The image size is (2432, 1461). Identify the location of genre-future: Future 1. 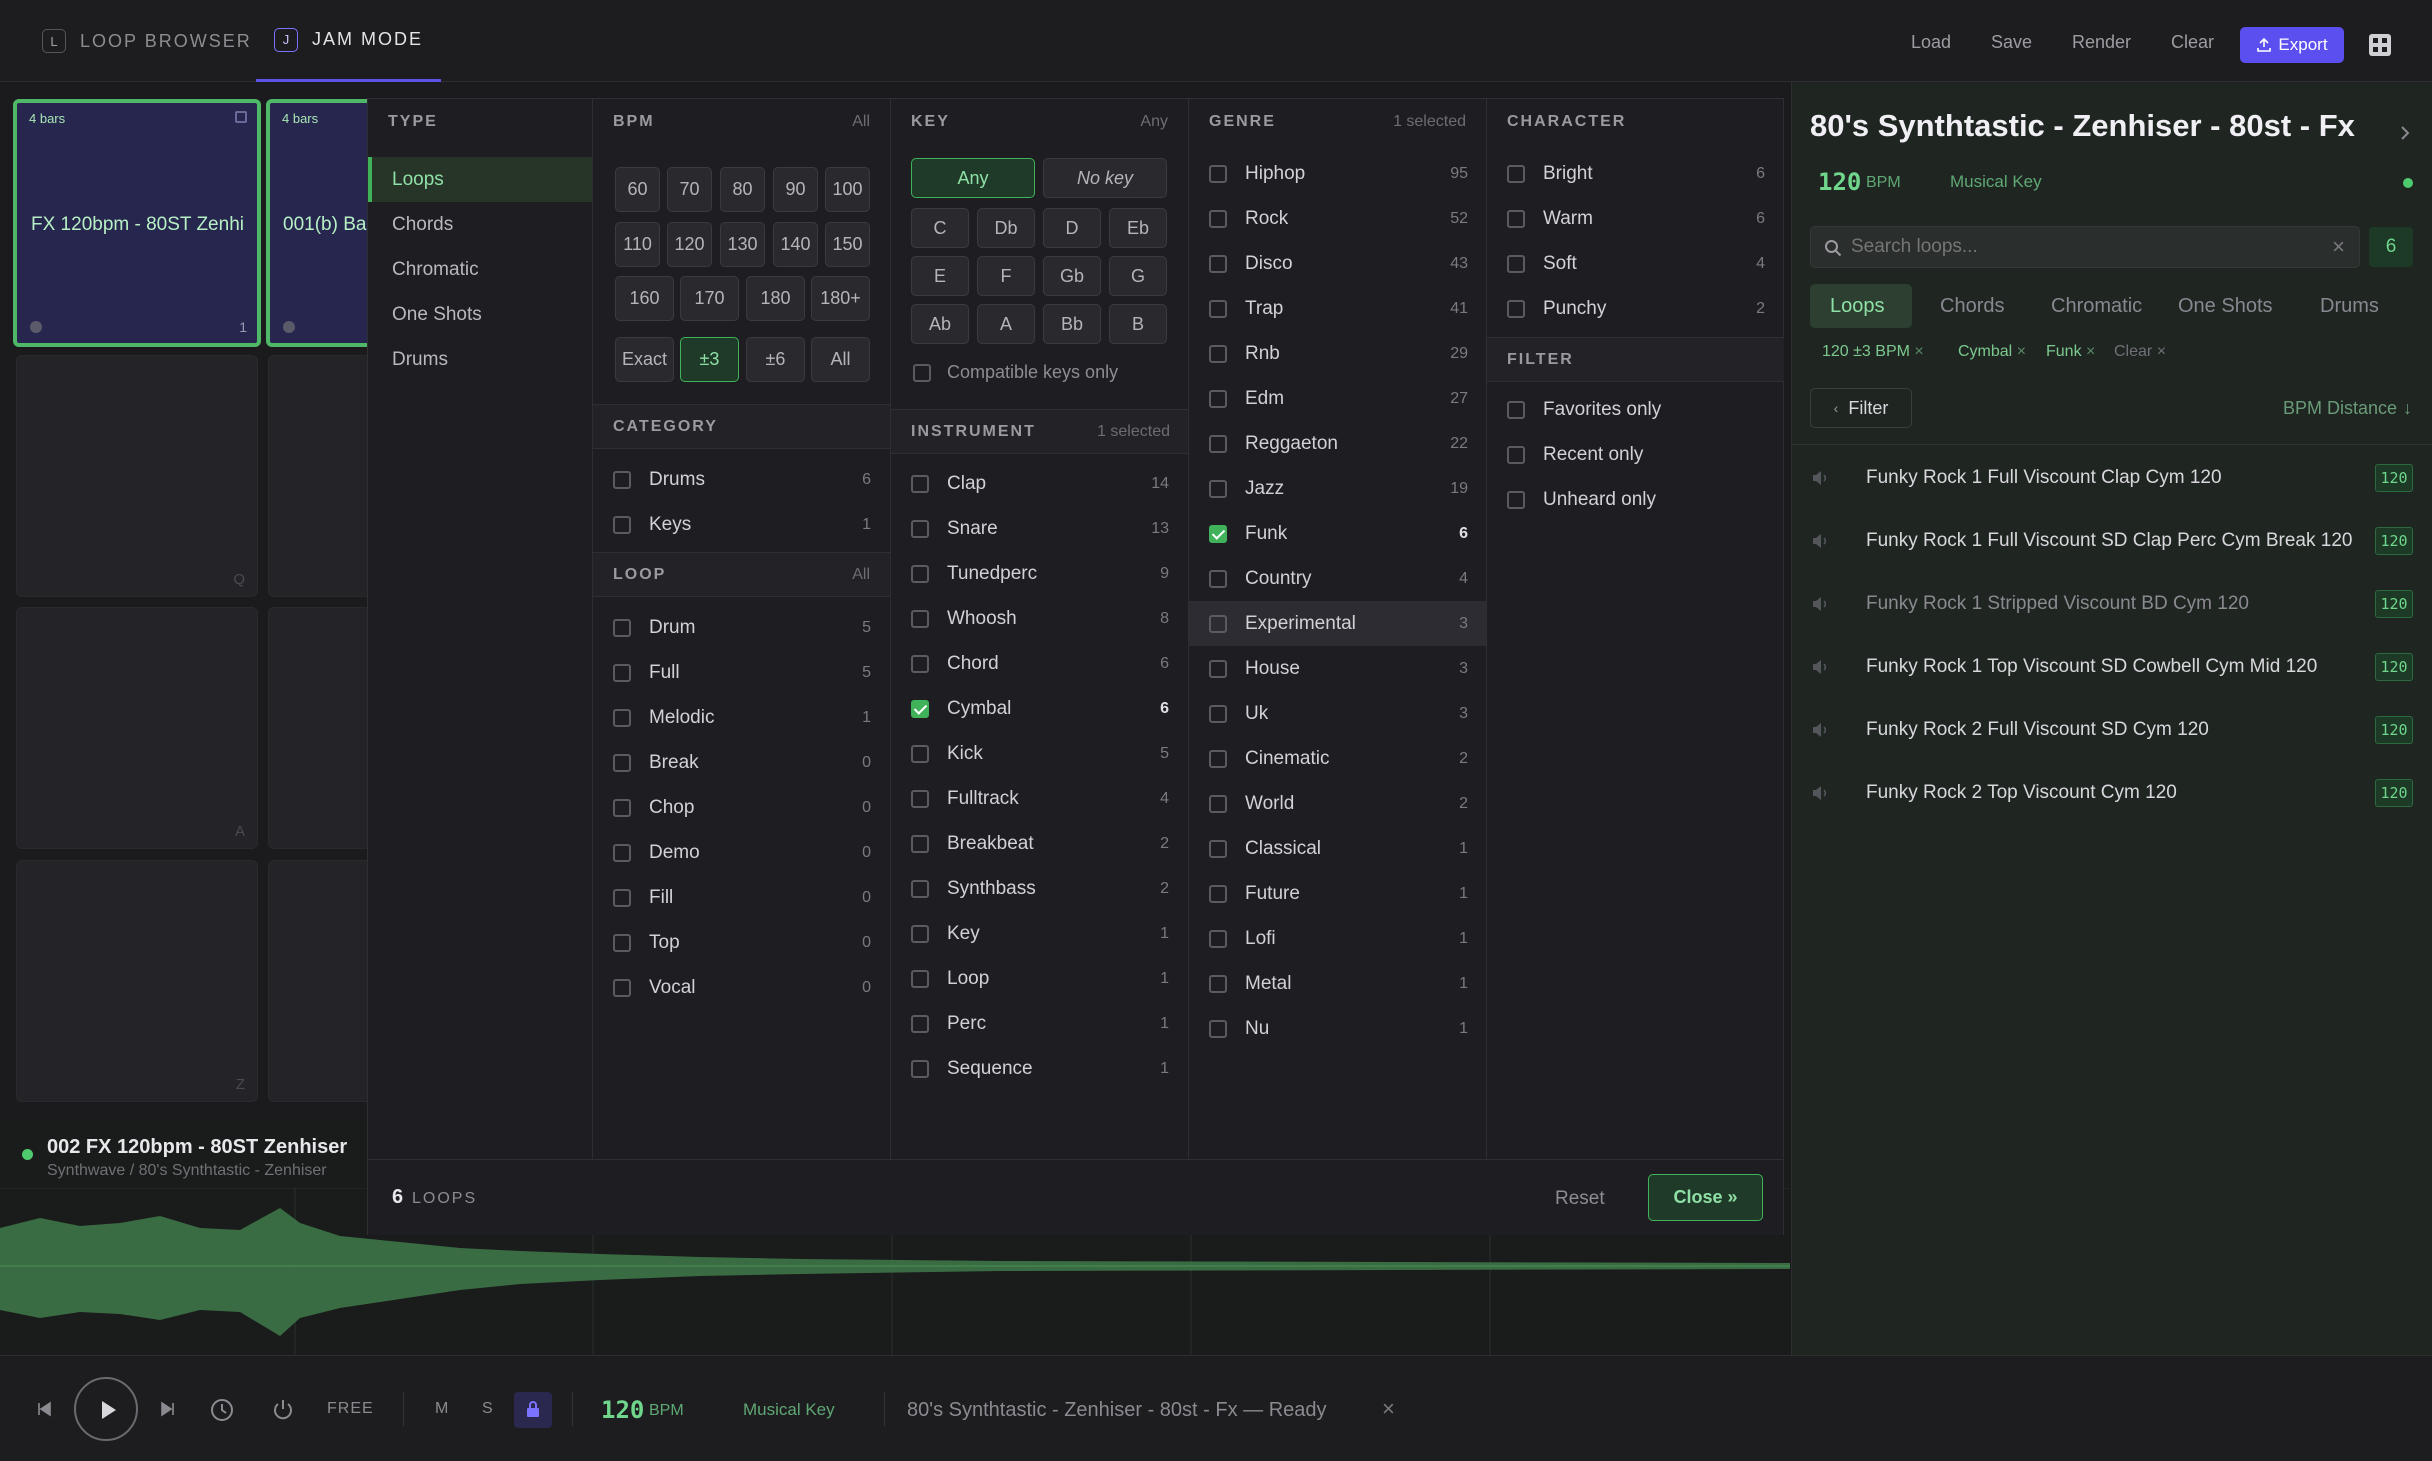
(1337, 893).